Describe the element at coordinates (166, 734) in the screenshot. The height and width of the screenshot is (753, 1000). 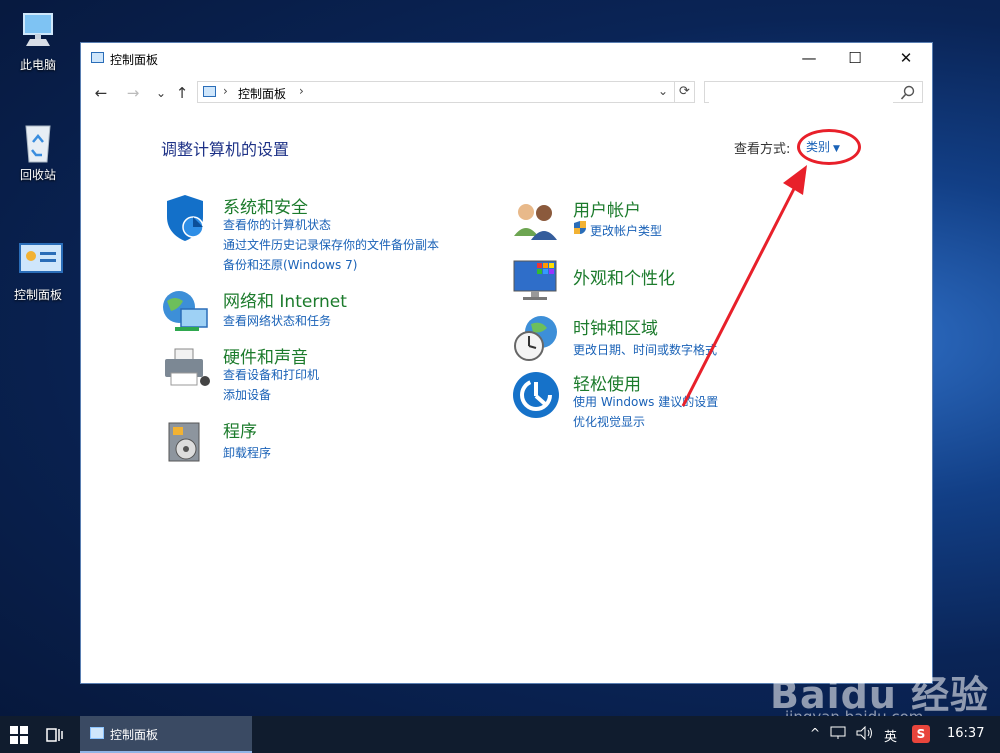
I see `taskbar-app-control-panel: 控制面板` at that location.